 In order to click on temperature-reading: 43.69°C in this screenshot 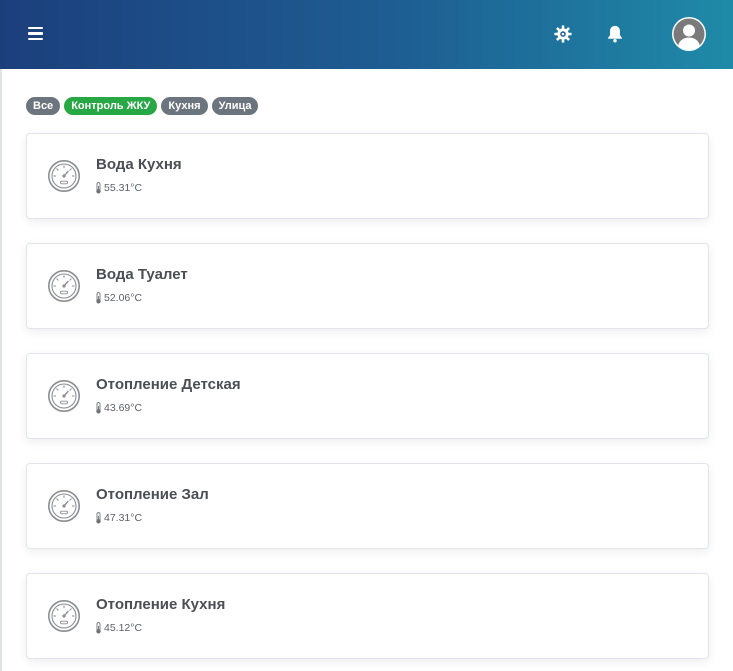, I will do `click(118, 408)`.